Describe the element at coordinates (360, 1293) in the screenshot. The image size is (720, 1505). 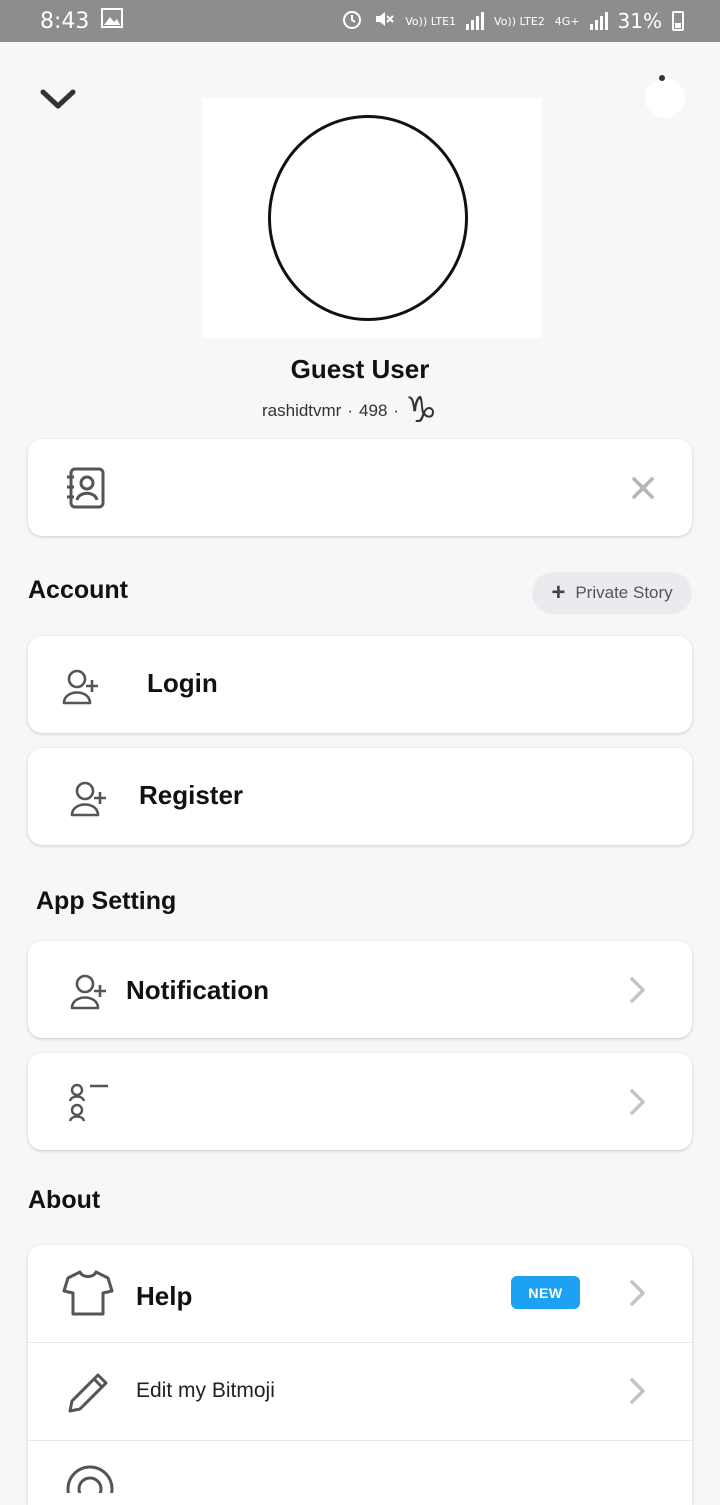
I see `help-row: Help` at that location.